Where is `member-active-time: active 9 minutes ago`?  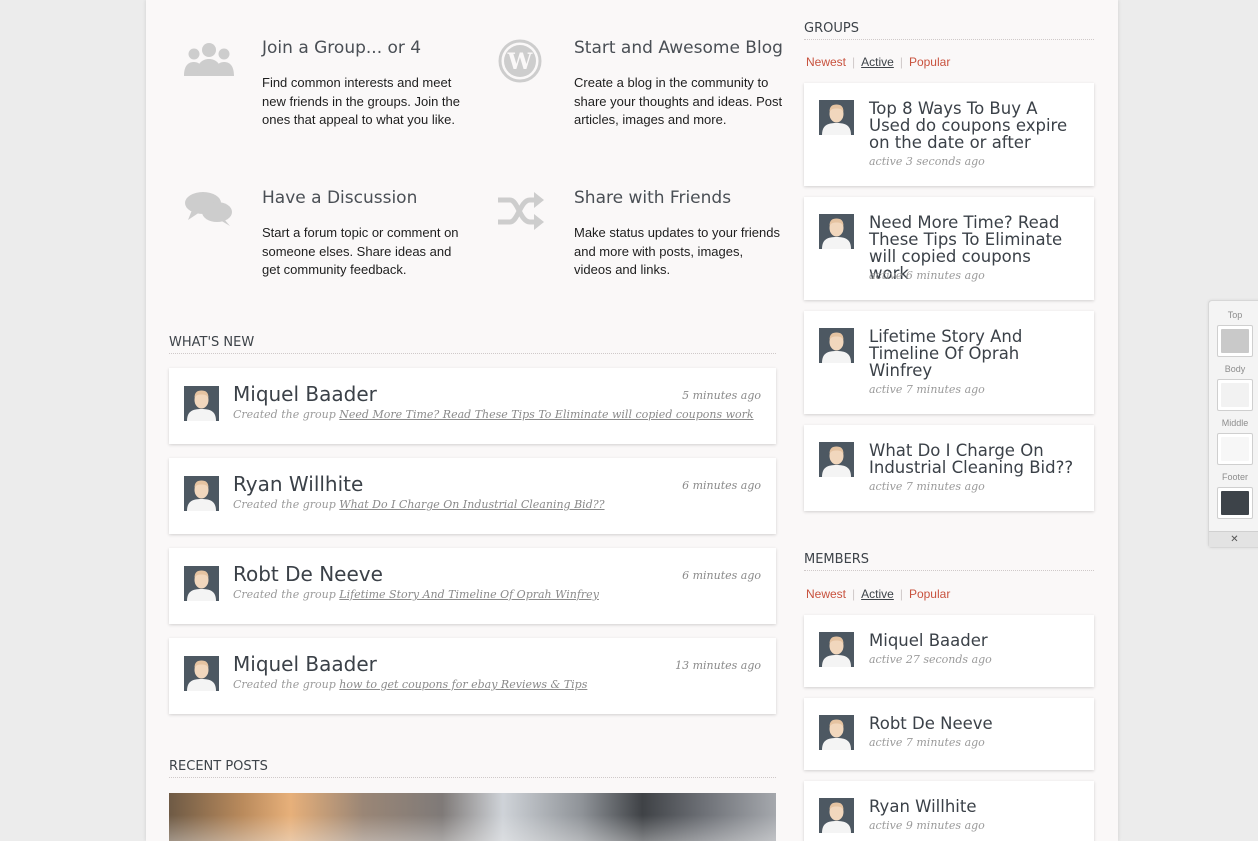
member-active-time: active 9 minutes ago is located at coordinates (927, 825).